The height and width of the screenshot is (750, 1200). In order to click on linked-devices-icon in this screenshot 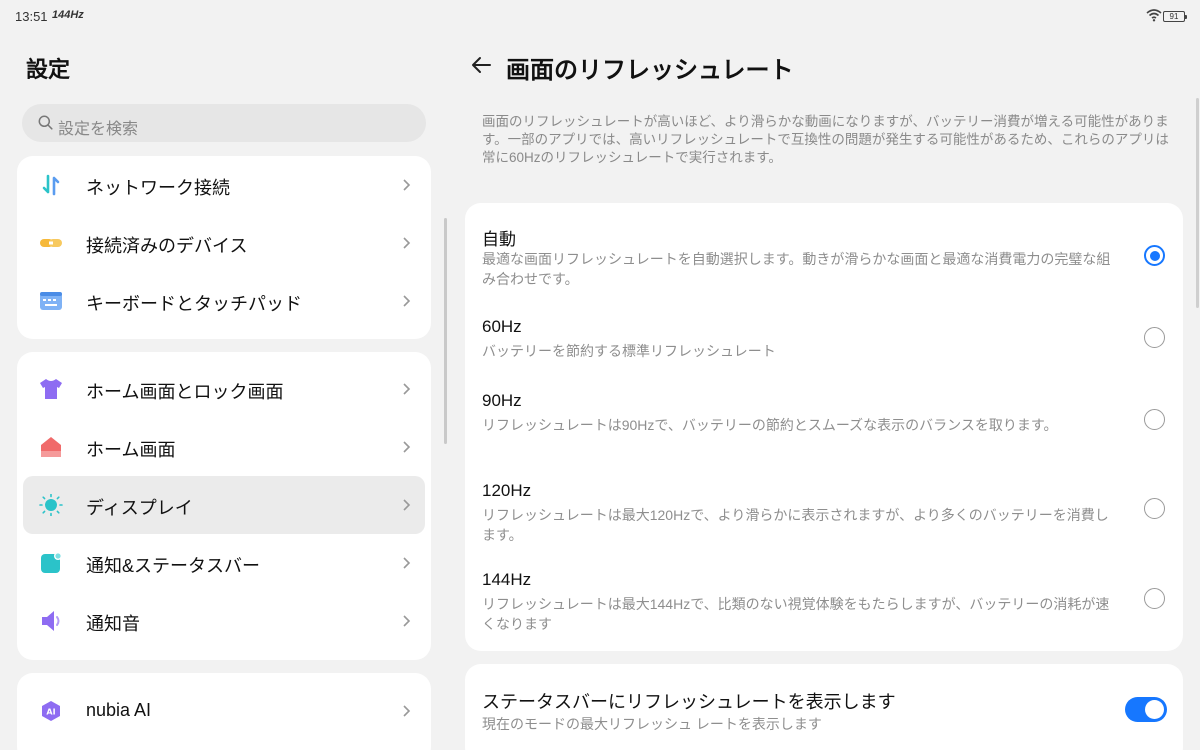, I will do `click(51, 243)`.